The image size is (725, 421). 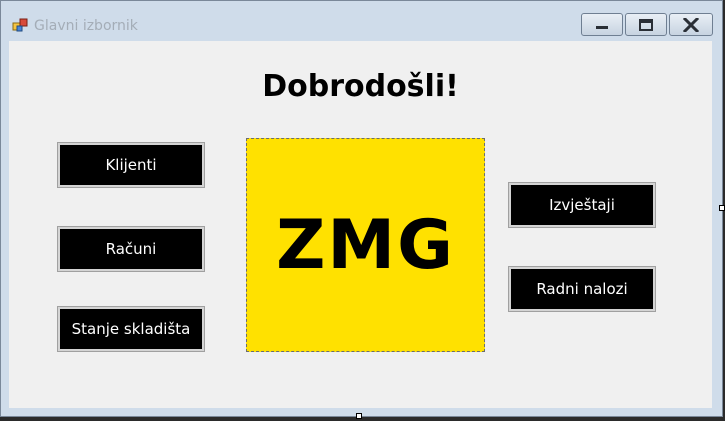 I want to click on izvjestaji-button: Izvještaji, so click(x=582, y=205).